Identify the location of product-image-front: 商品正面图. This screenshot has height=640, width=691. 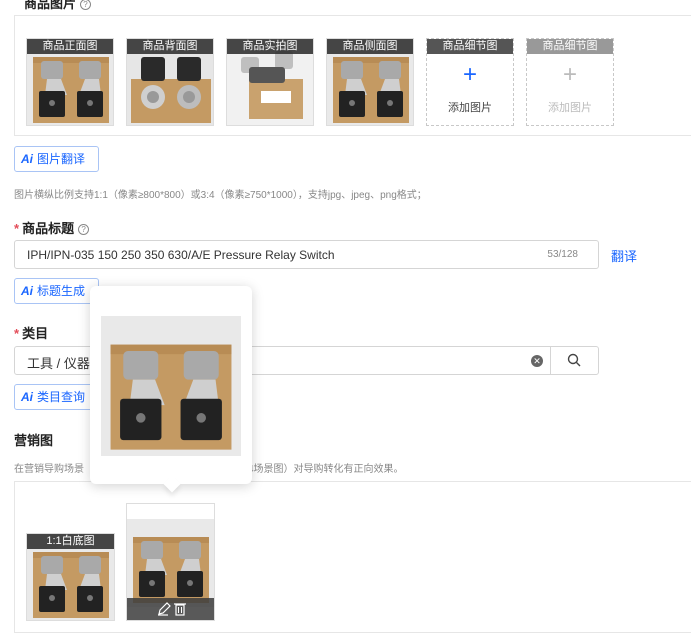
(70, 82).